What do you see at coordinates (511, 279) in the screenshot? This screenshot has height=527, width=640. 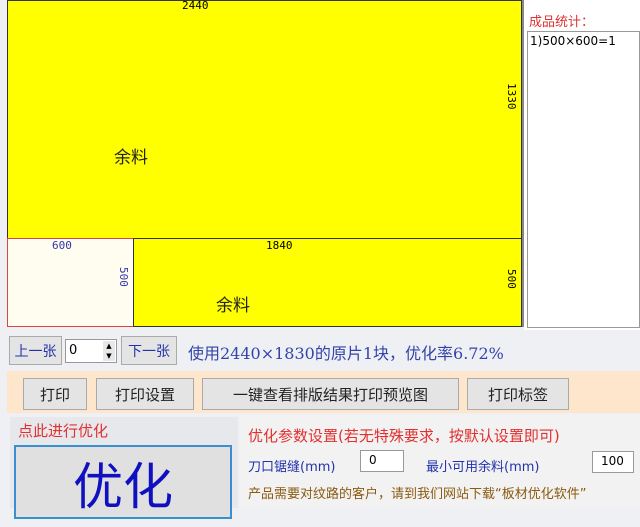 I see `rest-height: 500` at bounding box center [511, 279].